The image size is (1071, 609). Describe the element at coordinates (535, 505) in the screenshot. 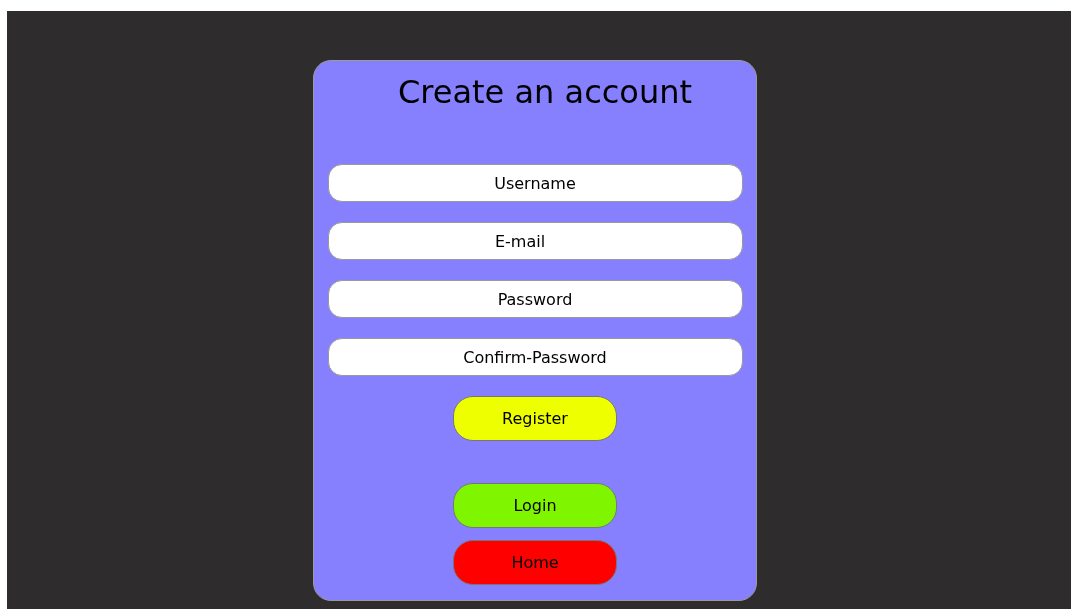

I see `login-button: Login` at that location.